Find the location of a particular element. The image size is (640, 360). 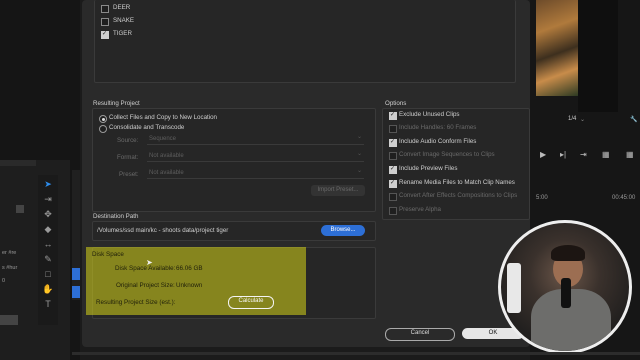

clip-label-deer: DEER is located at coordinates (122, 7).